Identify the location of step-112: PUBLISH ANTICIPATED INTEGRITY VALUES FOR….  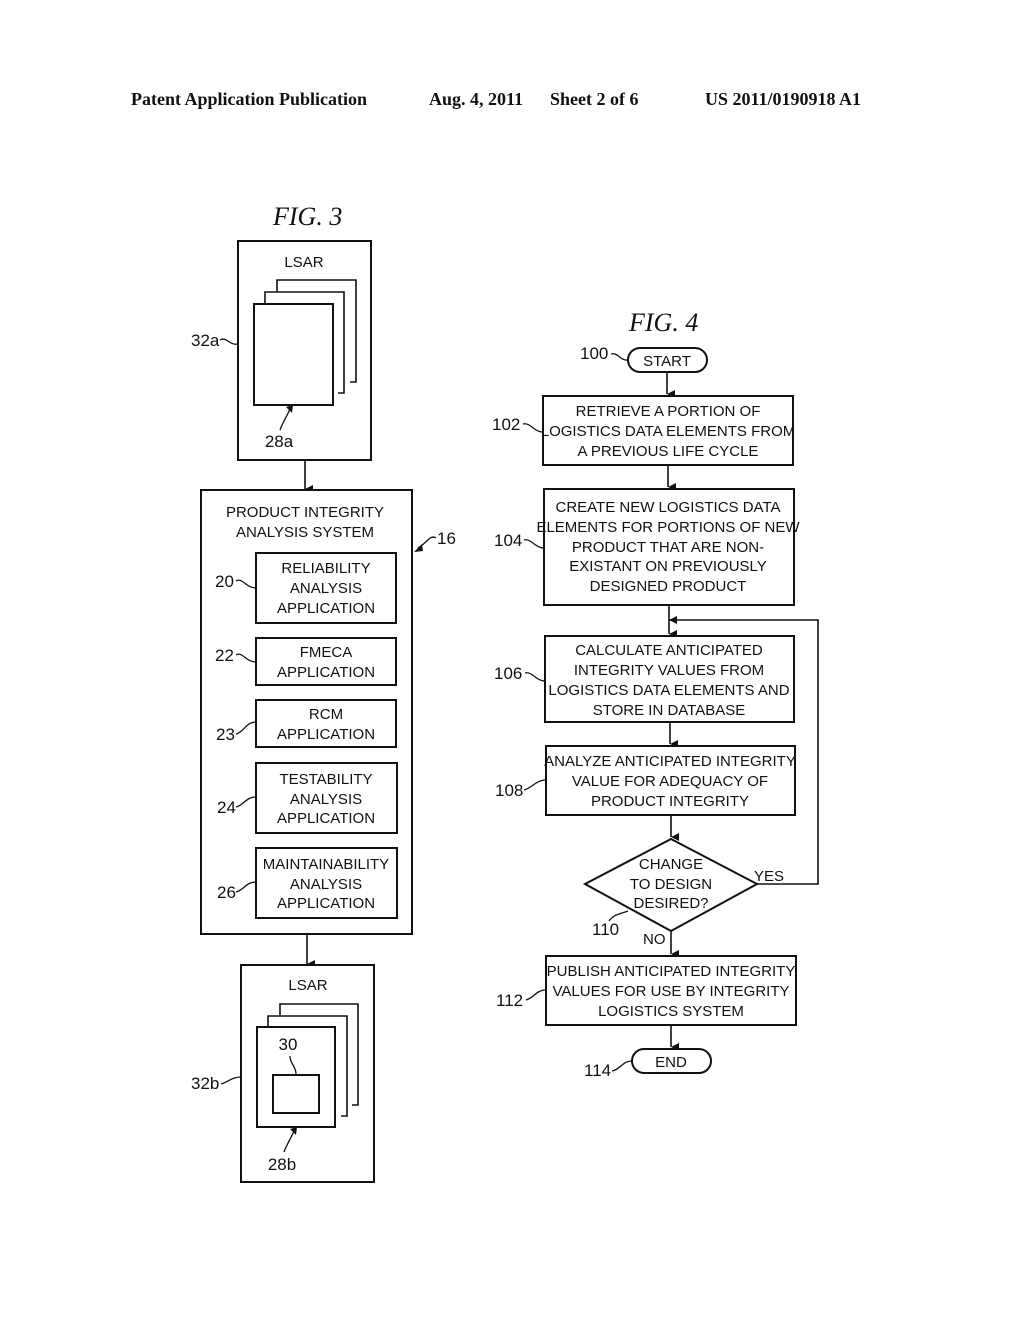
(646, 990).